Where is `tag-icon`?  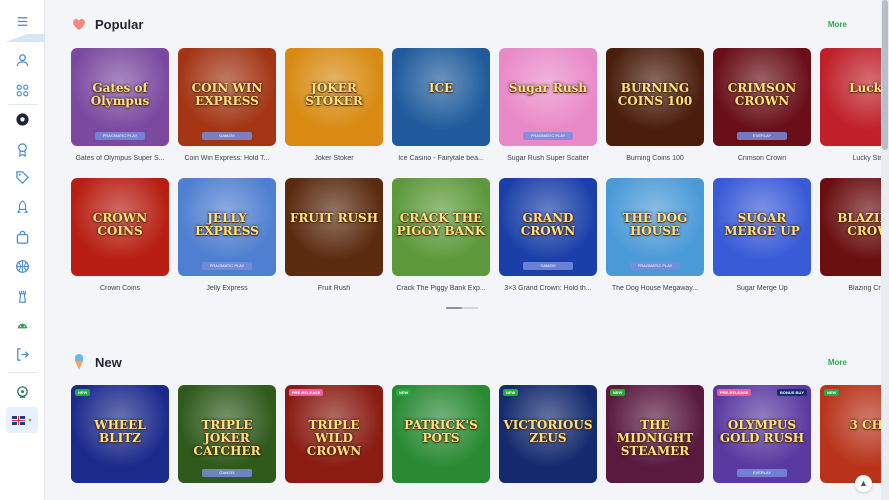 tag-icon is located at coordinates (22, 177).